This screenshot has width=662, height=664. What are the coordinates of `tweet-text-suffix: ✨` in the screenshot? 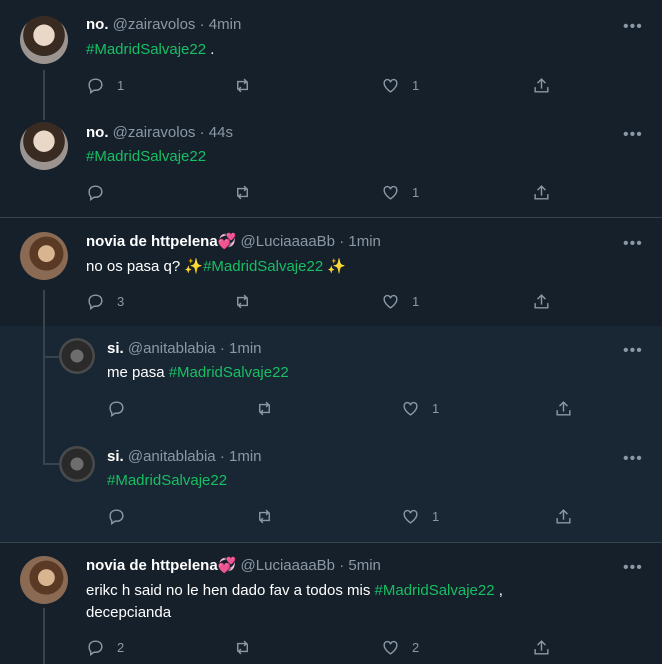 It's located at (335, 266).